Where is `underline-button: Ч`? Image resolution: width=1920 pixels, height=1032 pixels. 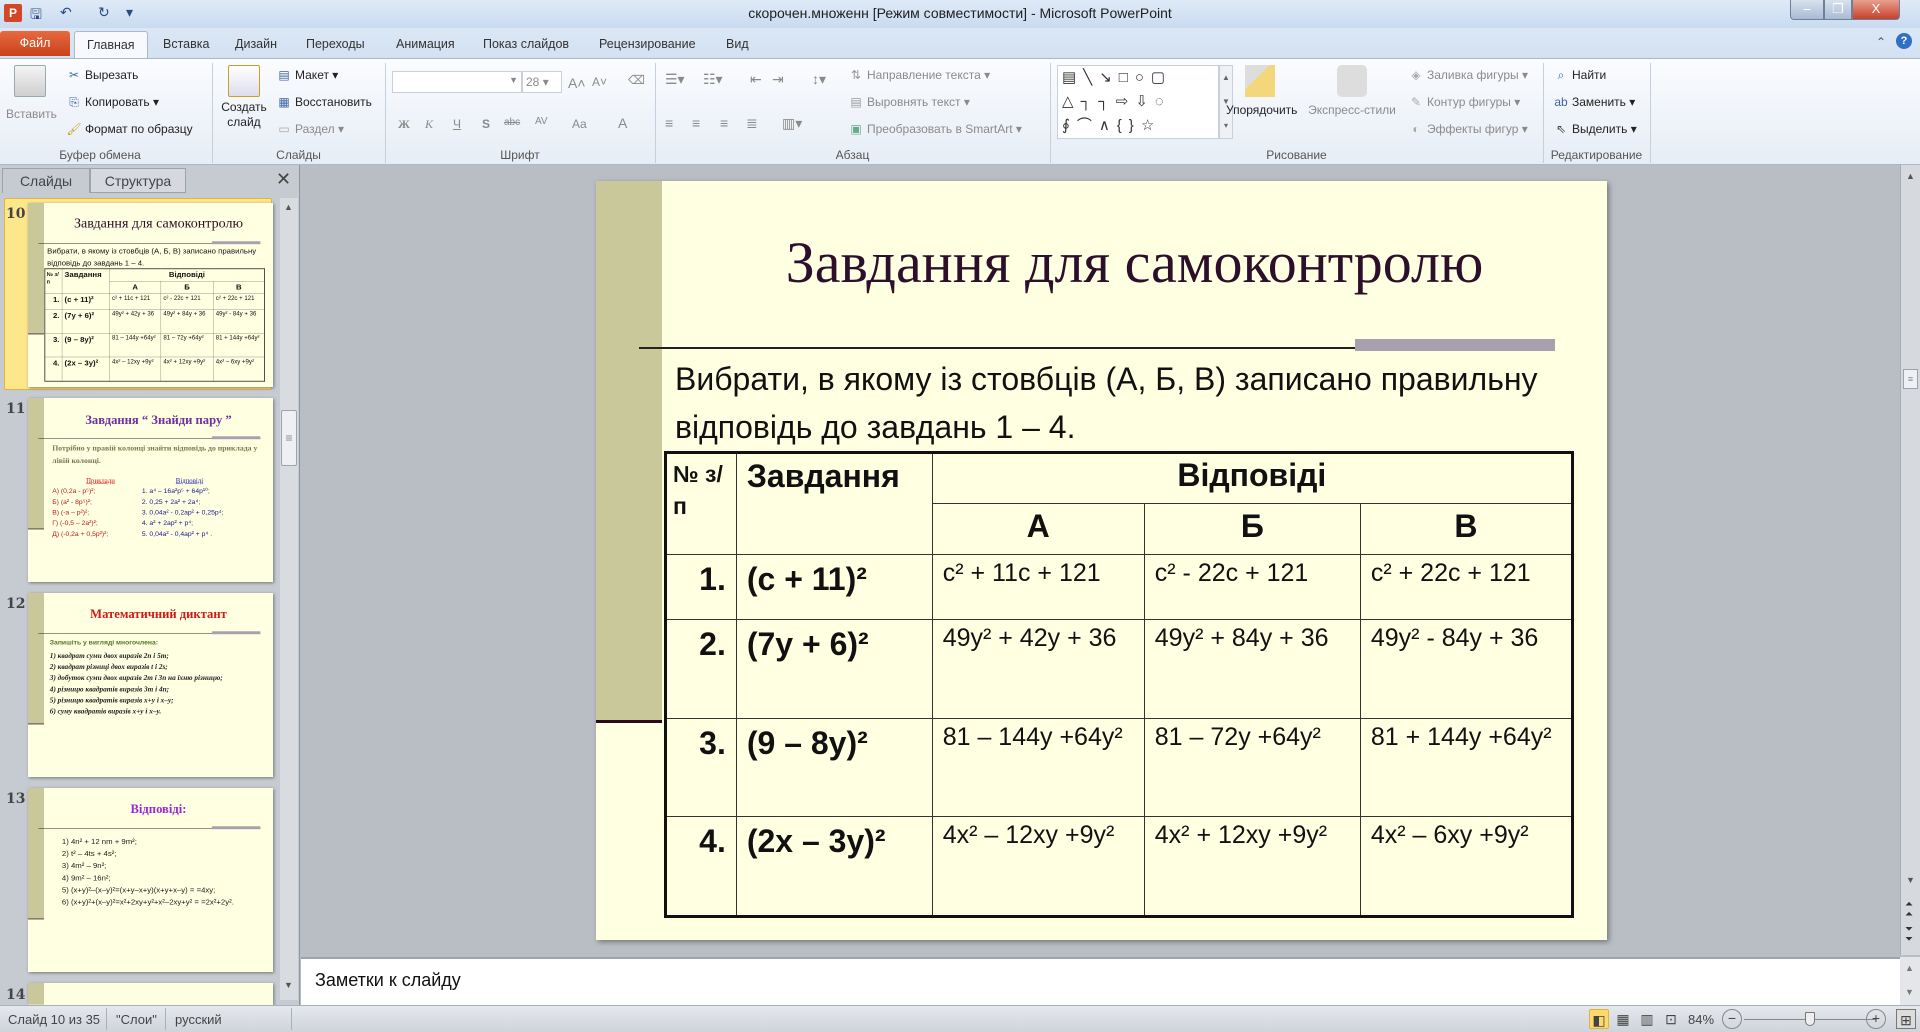
underline-button: Ч is located at coordinates (457, 124).